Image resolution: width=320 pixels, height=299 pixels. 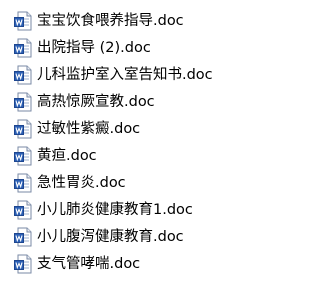 I want to click on file-item: 支气管哮喘.doc, so click(x=77, y=264).